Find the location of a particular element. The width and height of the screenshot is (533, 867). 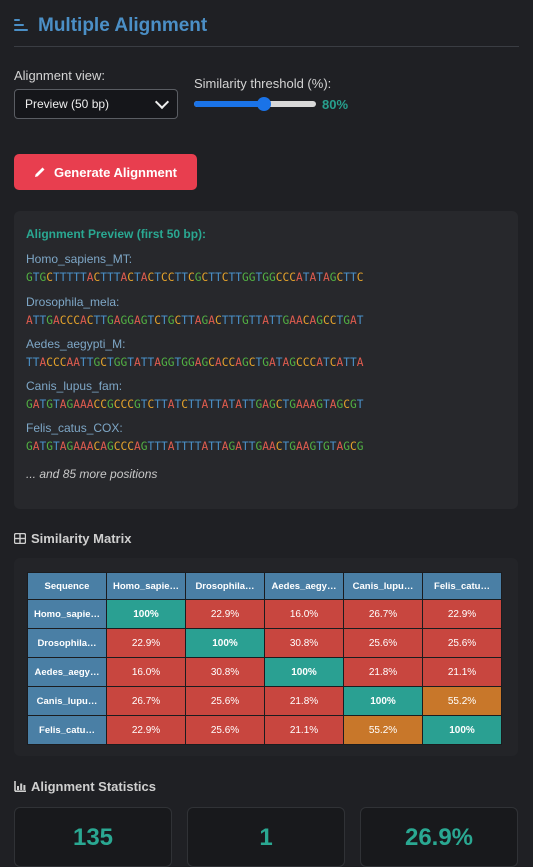

alignment-statistics-title: Alignment Statistics is located at coordinates (93, 786).